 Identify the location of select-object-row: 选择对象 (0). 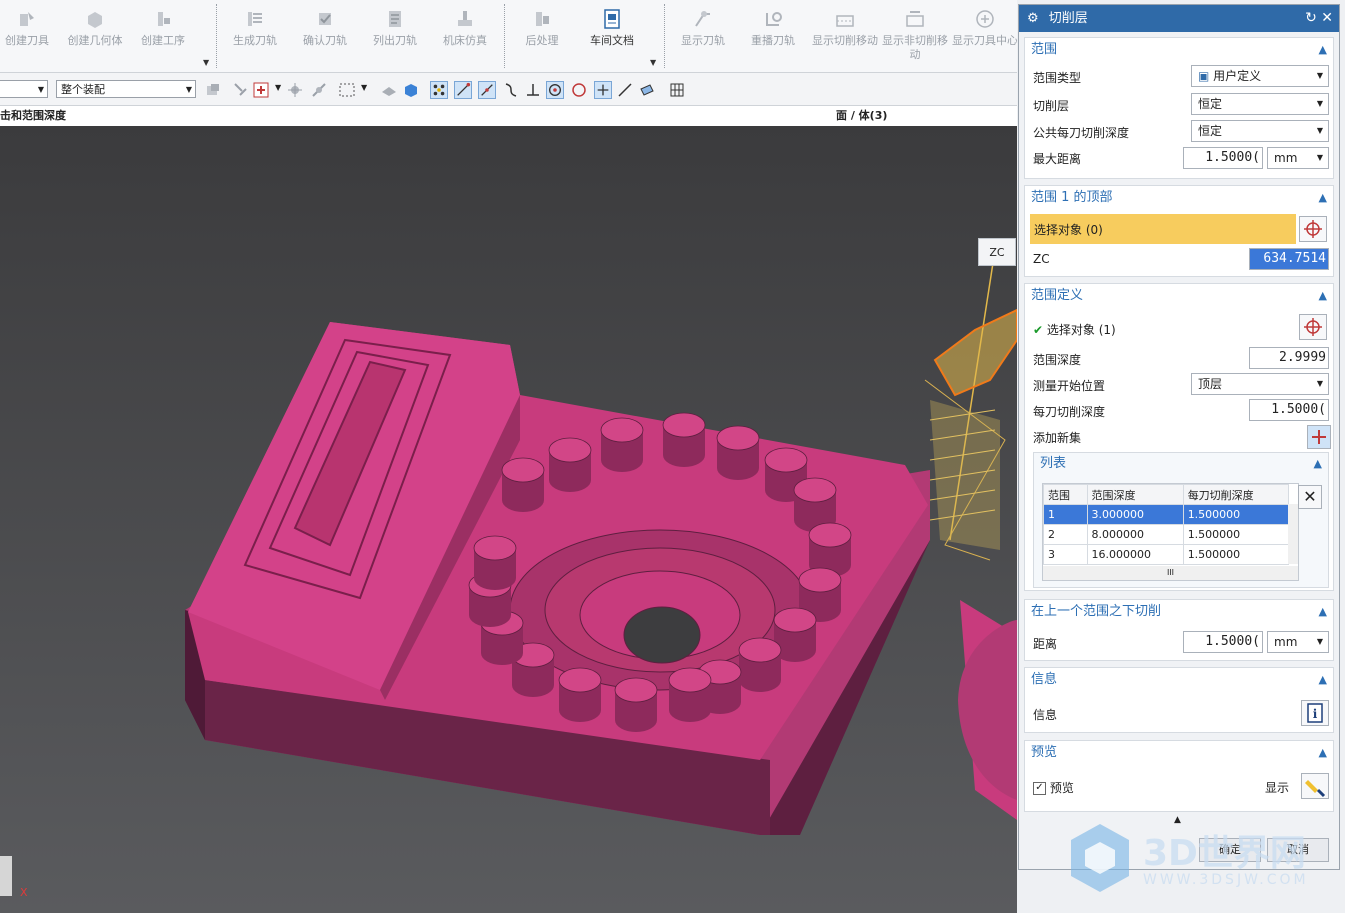
(1163, 229).